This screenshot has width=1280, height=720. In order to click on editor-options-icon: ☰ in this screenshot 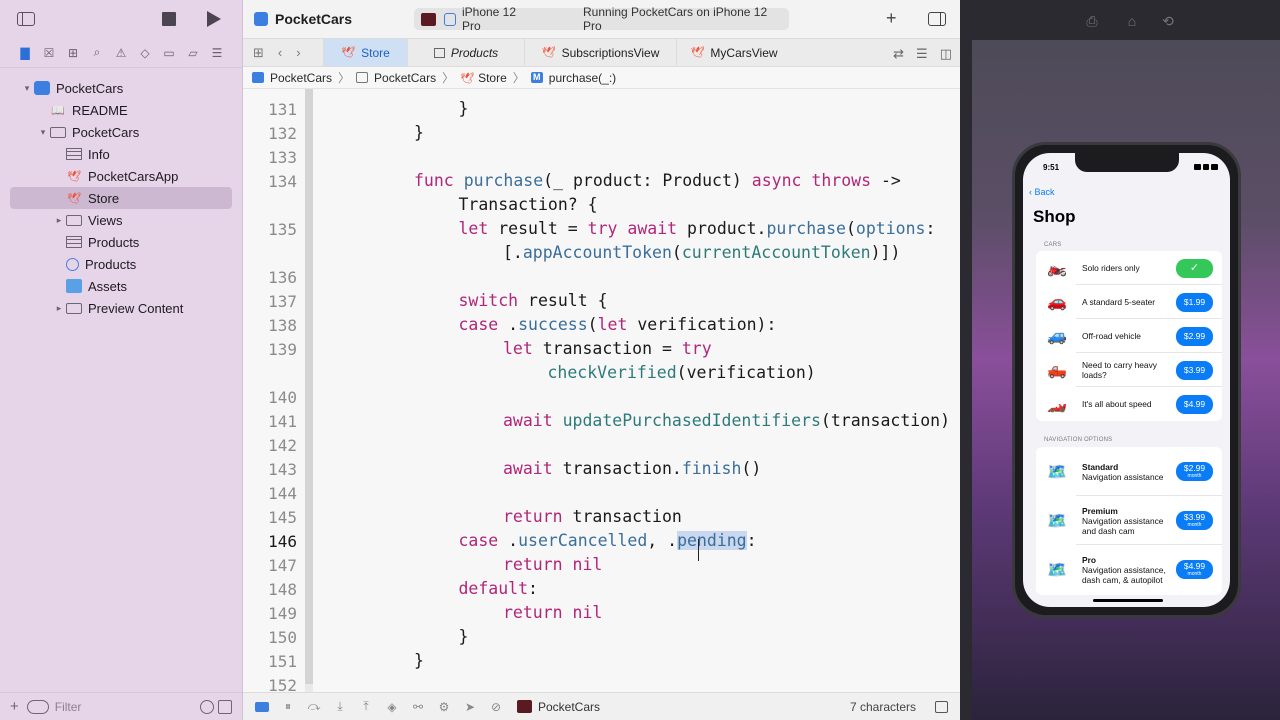, I will do `click(922, 54)`.